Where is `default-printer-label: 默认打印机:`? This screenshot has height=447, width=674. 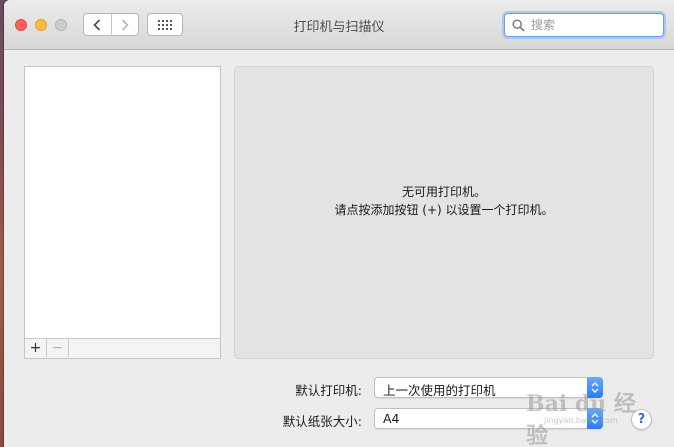 default-printer-label: 默认打印机: is located at coordinates (328, 390).